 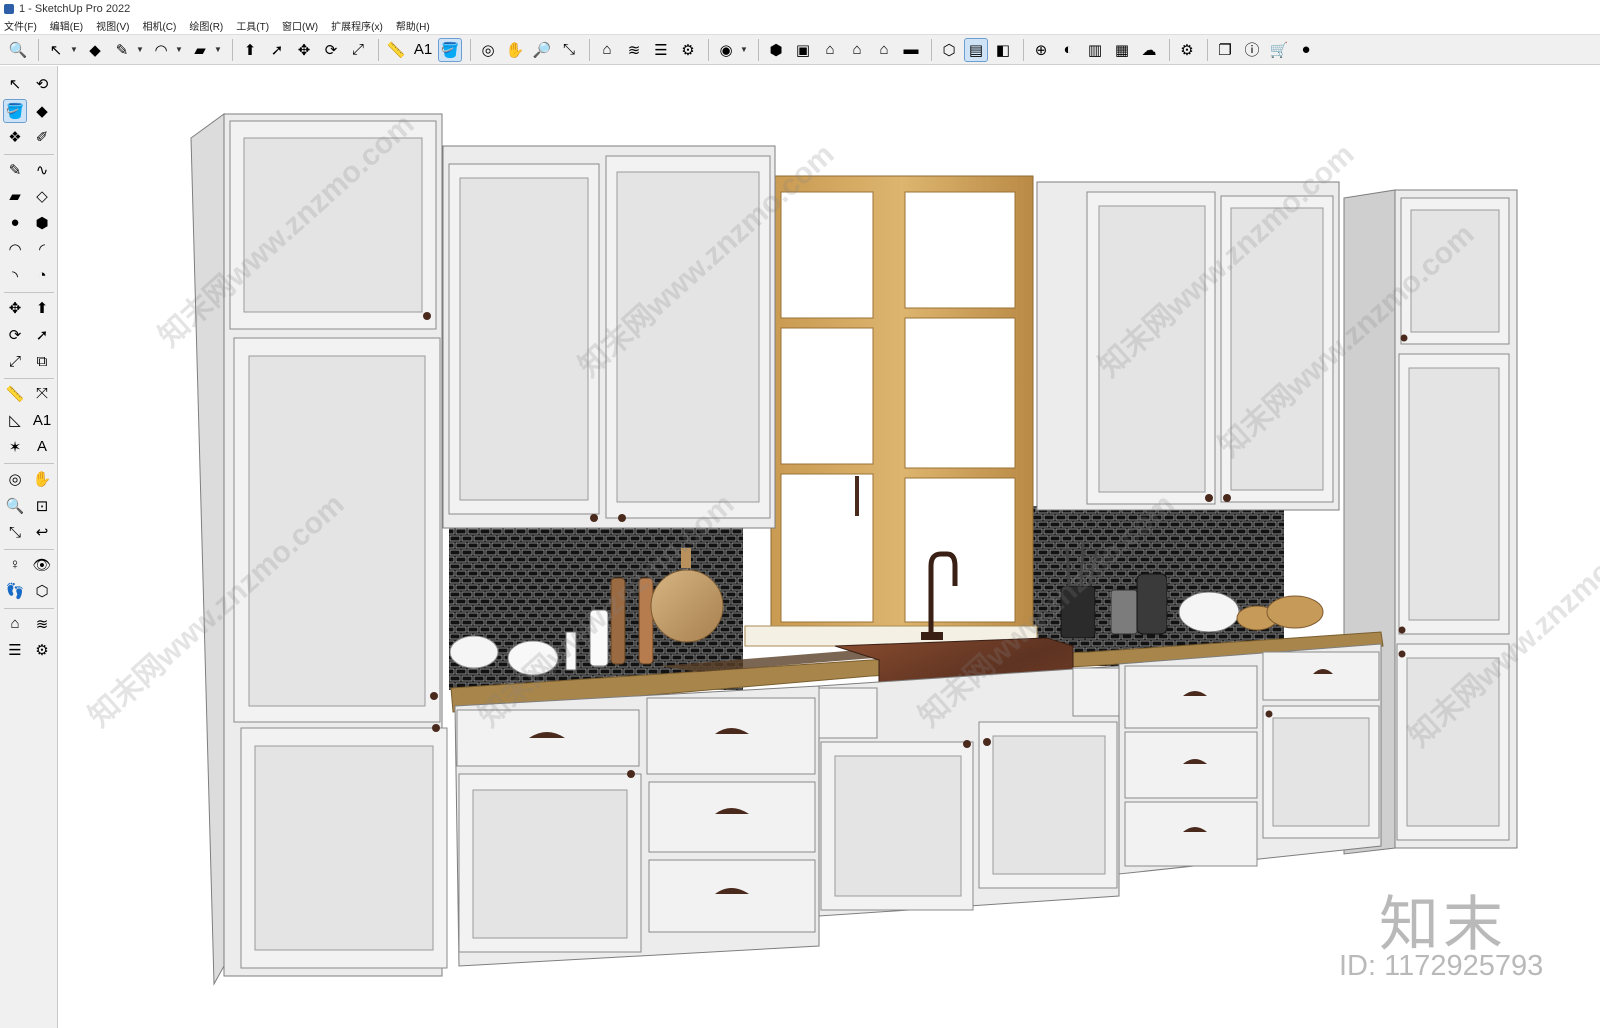 I want to click on iso-view-icon: ⬢, so click(x=776, y=50).